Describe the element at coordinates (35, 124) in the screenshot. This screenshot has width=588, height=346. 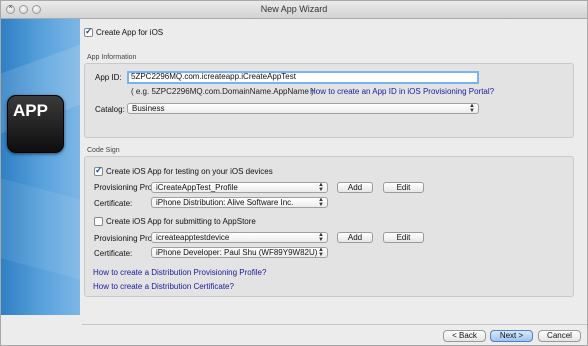
I see `app-logo: APP` at that location.